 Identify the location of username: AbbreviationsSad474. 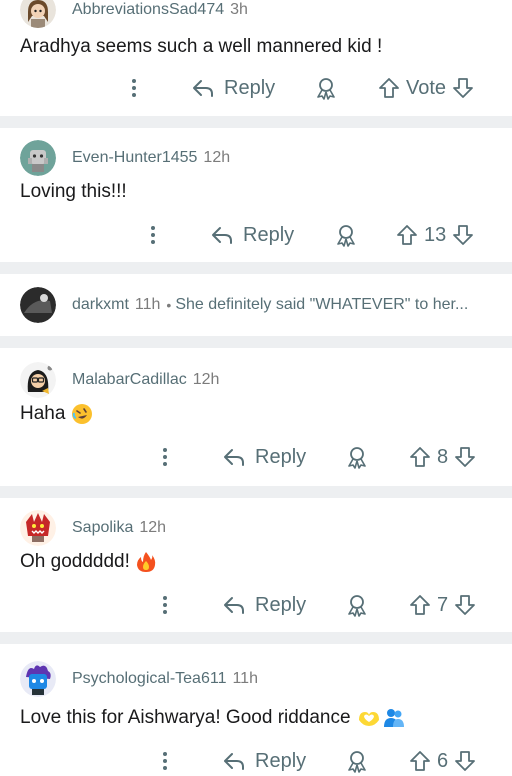
(148, 10).